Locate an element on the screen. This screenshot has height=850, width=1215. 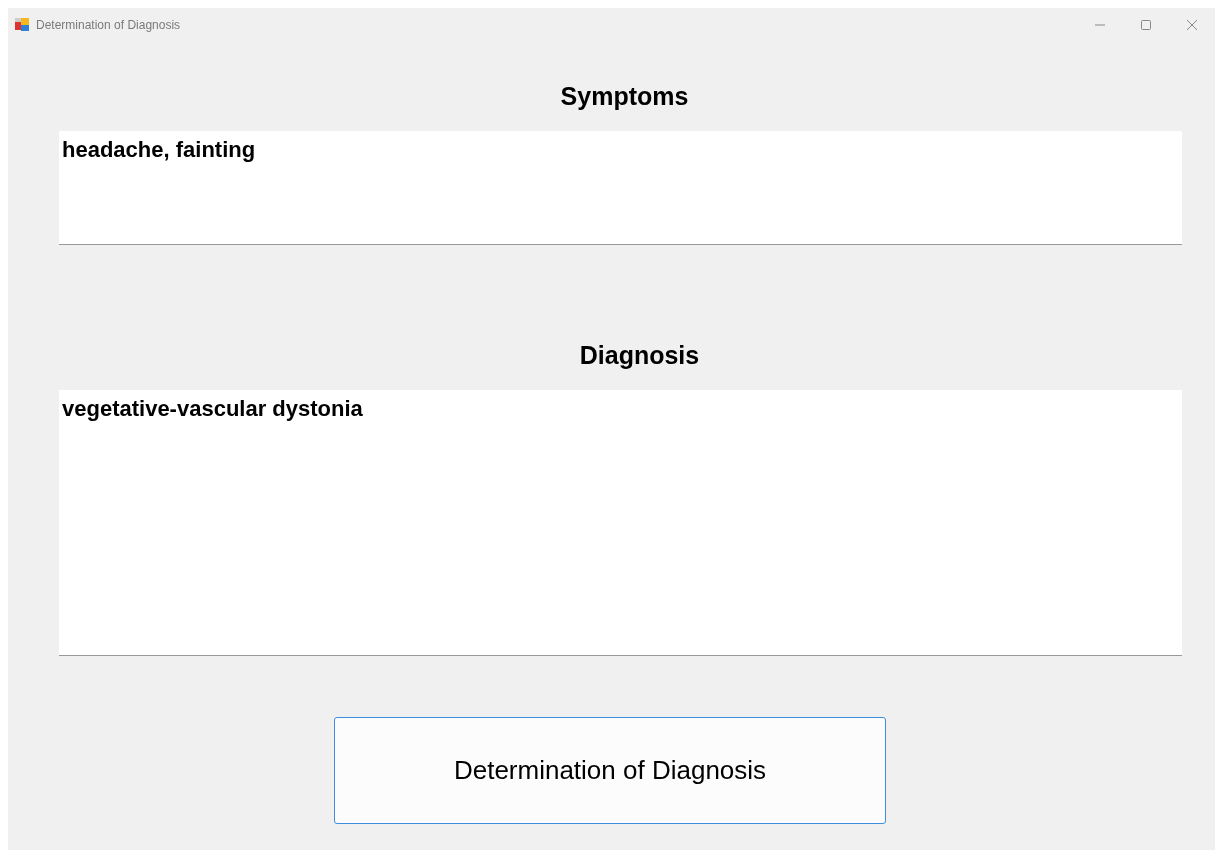
maximize-icon is located at coordinates (1146, 25).